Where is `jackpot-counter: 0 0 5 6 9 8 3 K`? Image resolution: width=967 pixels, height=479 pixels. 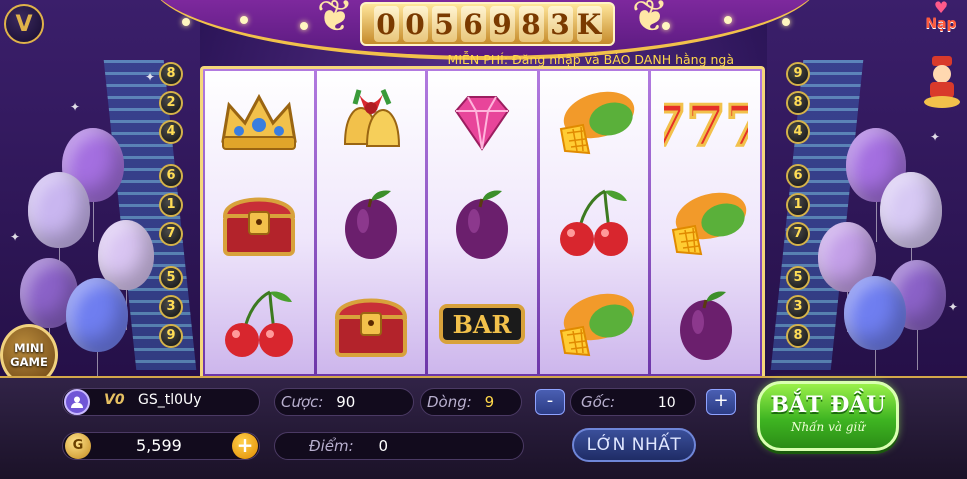 jackpot-counter: 0 0 5 6 9 8 3 K is located at coordinates (487, 24).